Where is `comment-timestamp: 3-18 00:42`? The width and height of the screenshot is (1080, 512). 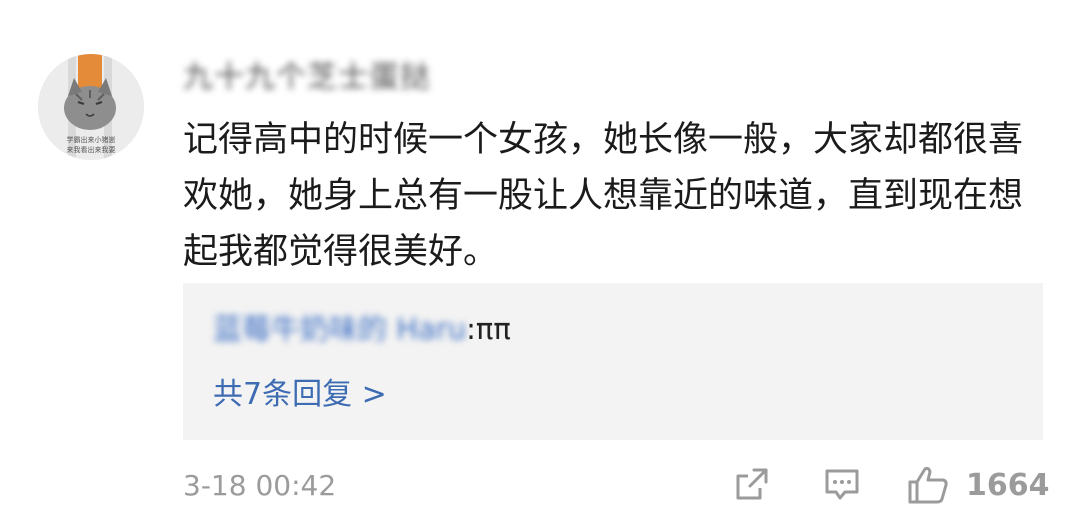
comment-timestamp: 3-18 00:42 is located at coordinates (260, 485).